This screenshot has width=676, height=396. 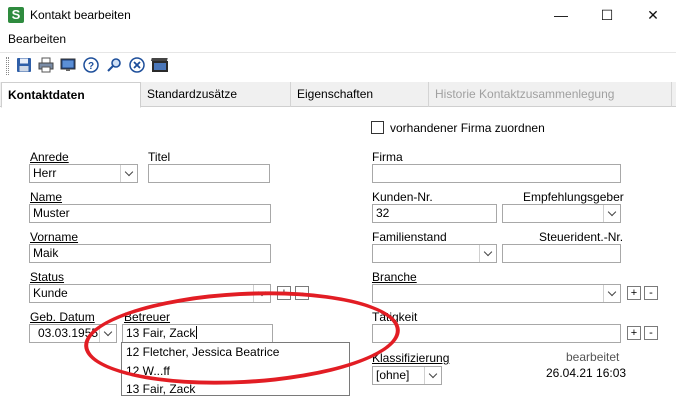 I want to click on firma-label: Firma, so click(x=387, y=157).